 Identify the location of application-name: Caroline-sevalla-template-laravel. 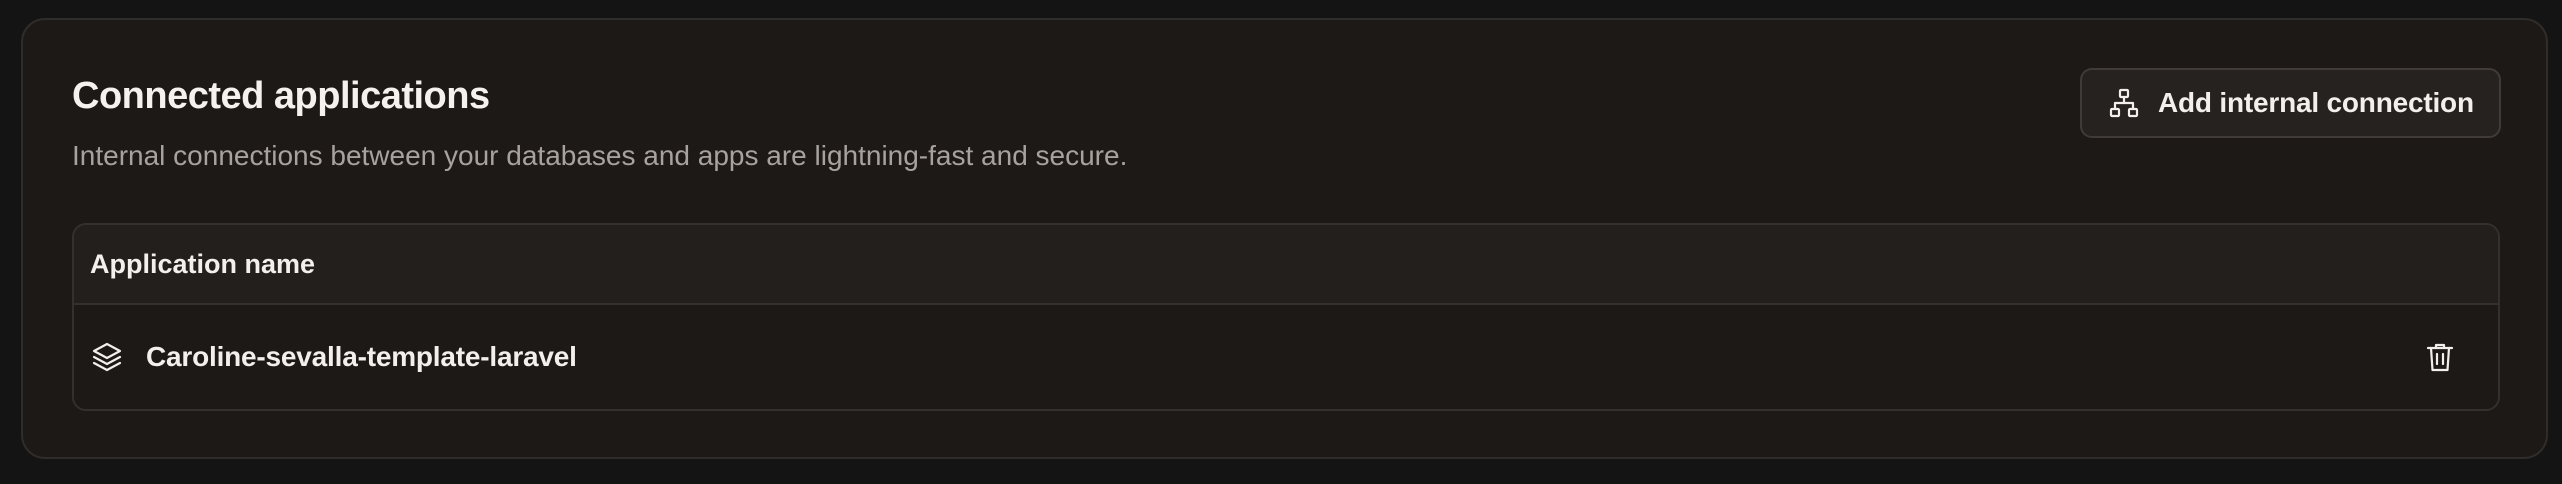
(361, 356).